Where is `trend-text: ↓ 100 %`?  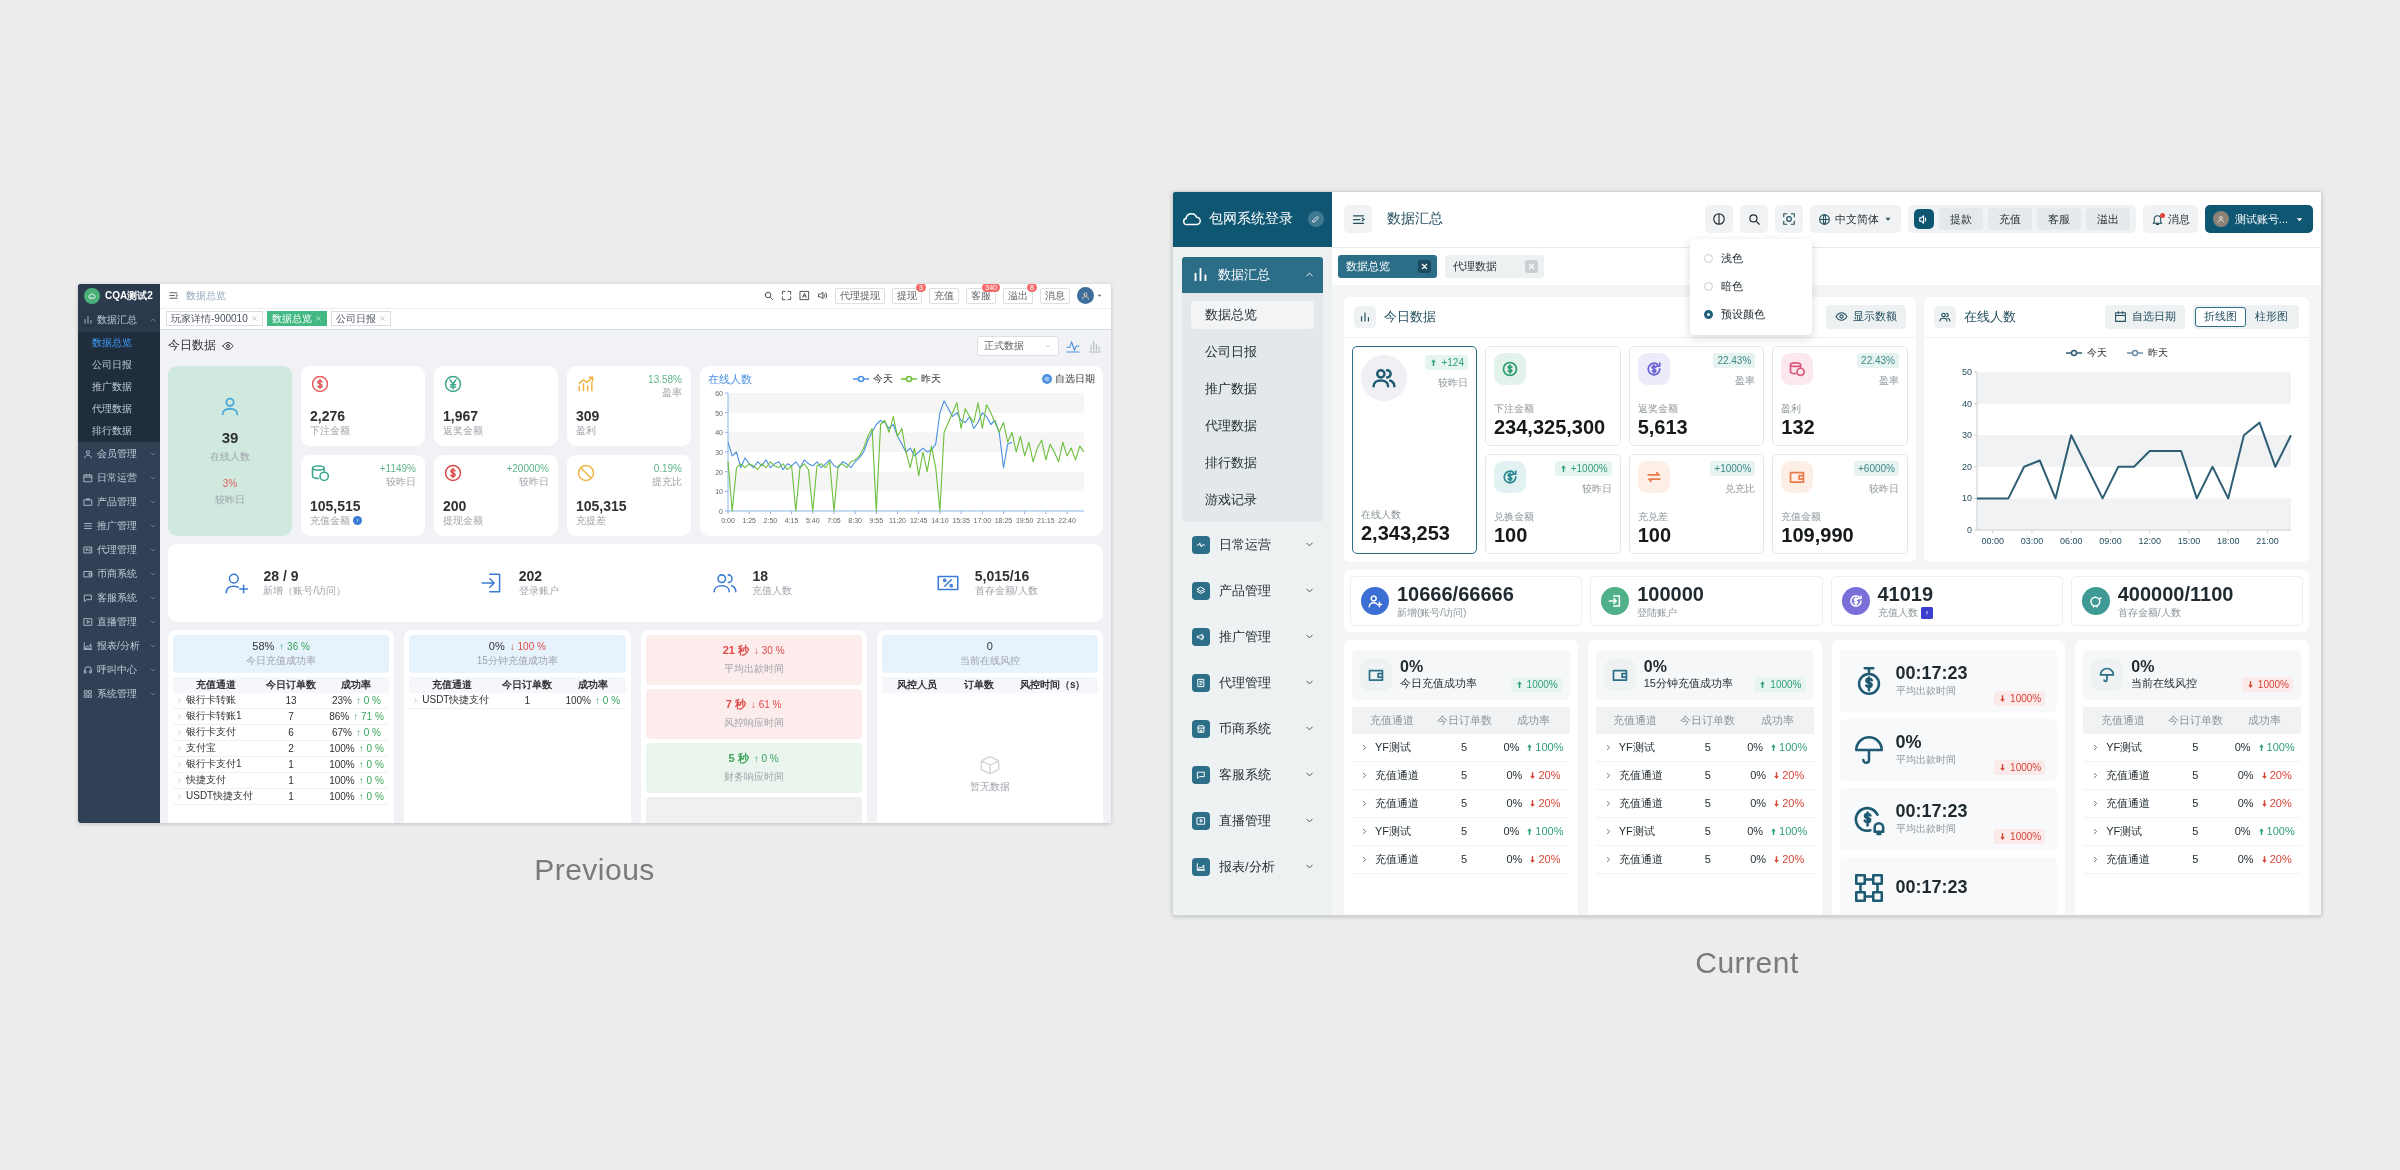 trend-text: ↓ 100 % is located at coordinates (527, 646).